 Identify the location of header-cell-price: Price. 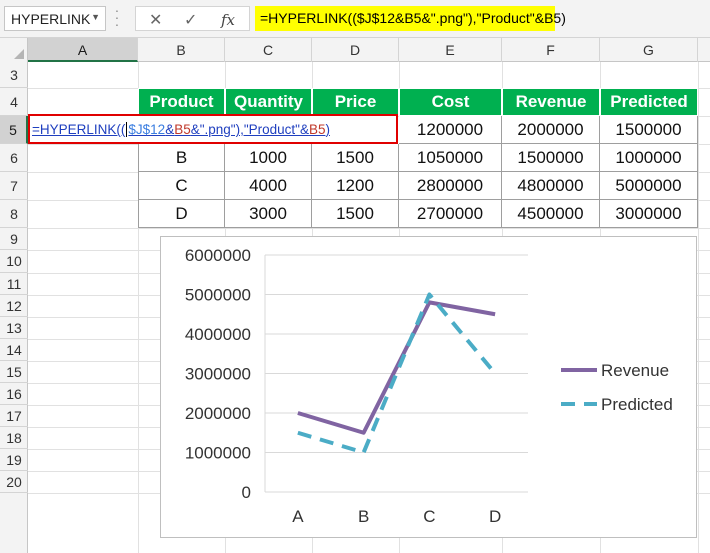
(355, 102).